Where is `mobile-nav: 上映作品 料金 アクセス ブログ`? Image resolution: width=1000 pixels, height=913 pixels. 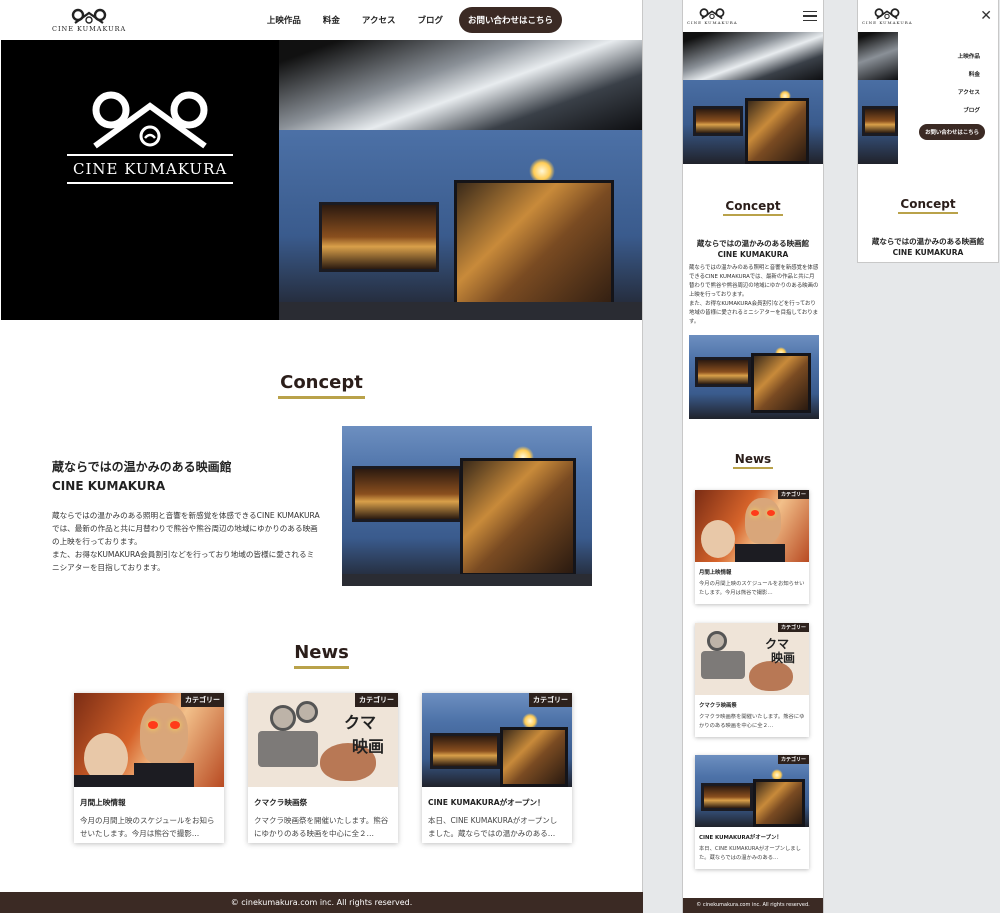 mobile-nav: 上映作品 料金 アクセス ブログ is located at coordinates (969, 88).